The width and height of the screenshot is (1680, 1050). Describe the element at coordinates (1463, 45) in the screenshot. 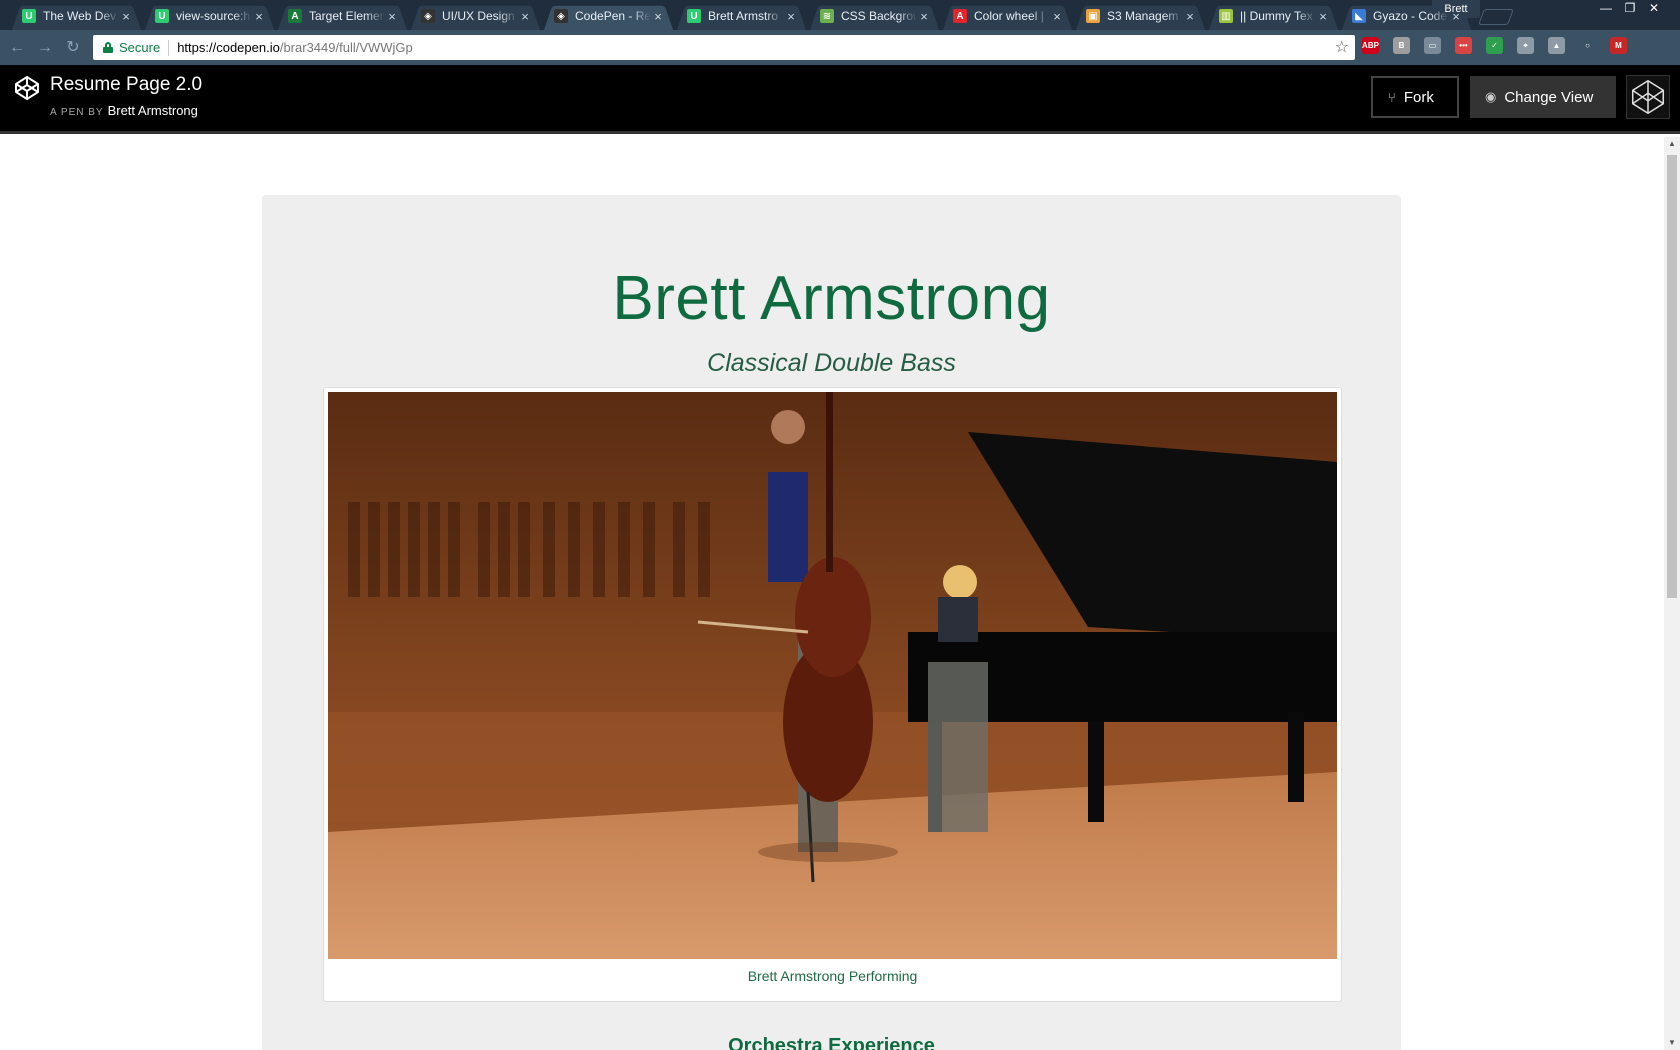

I see `todo-extension-icon: •••` at that location.